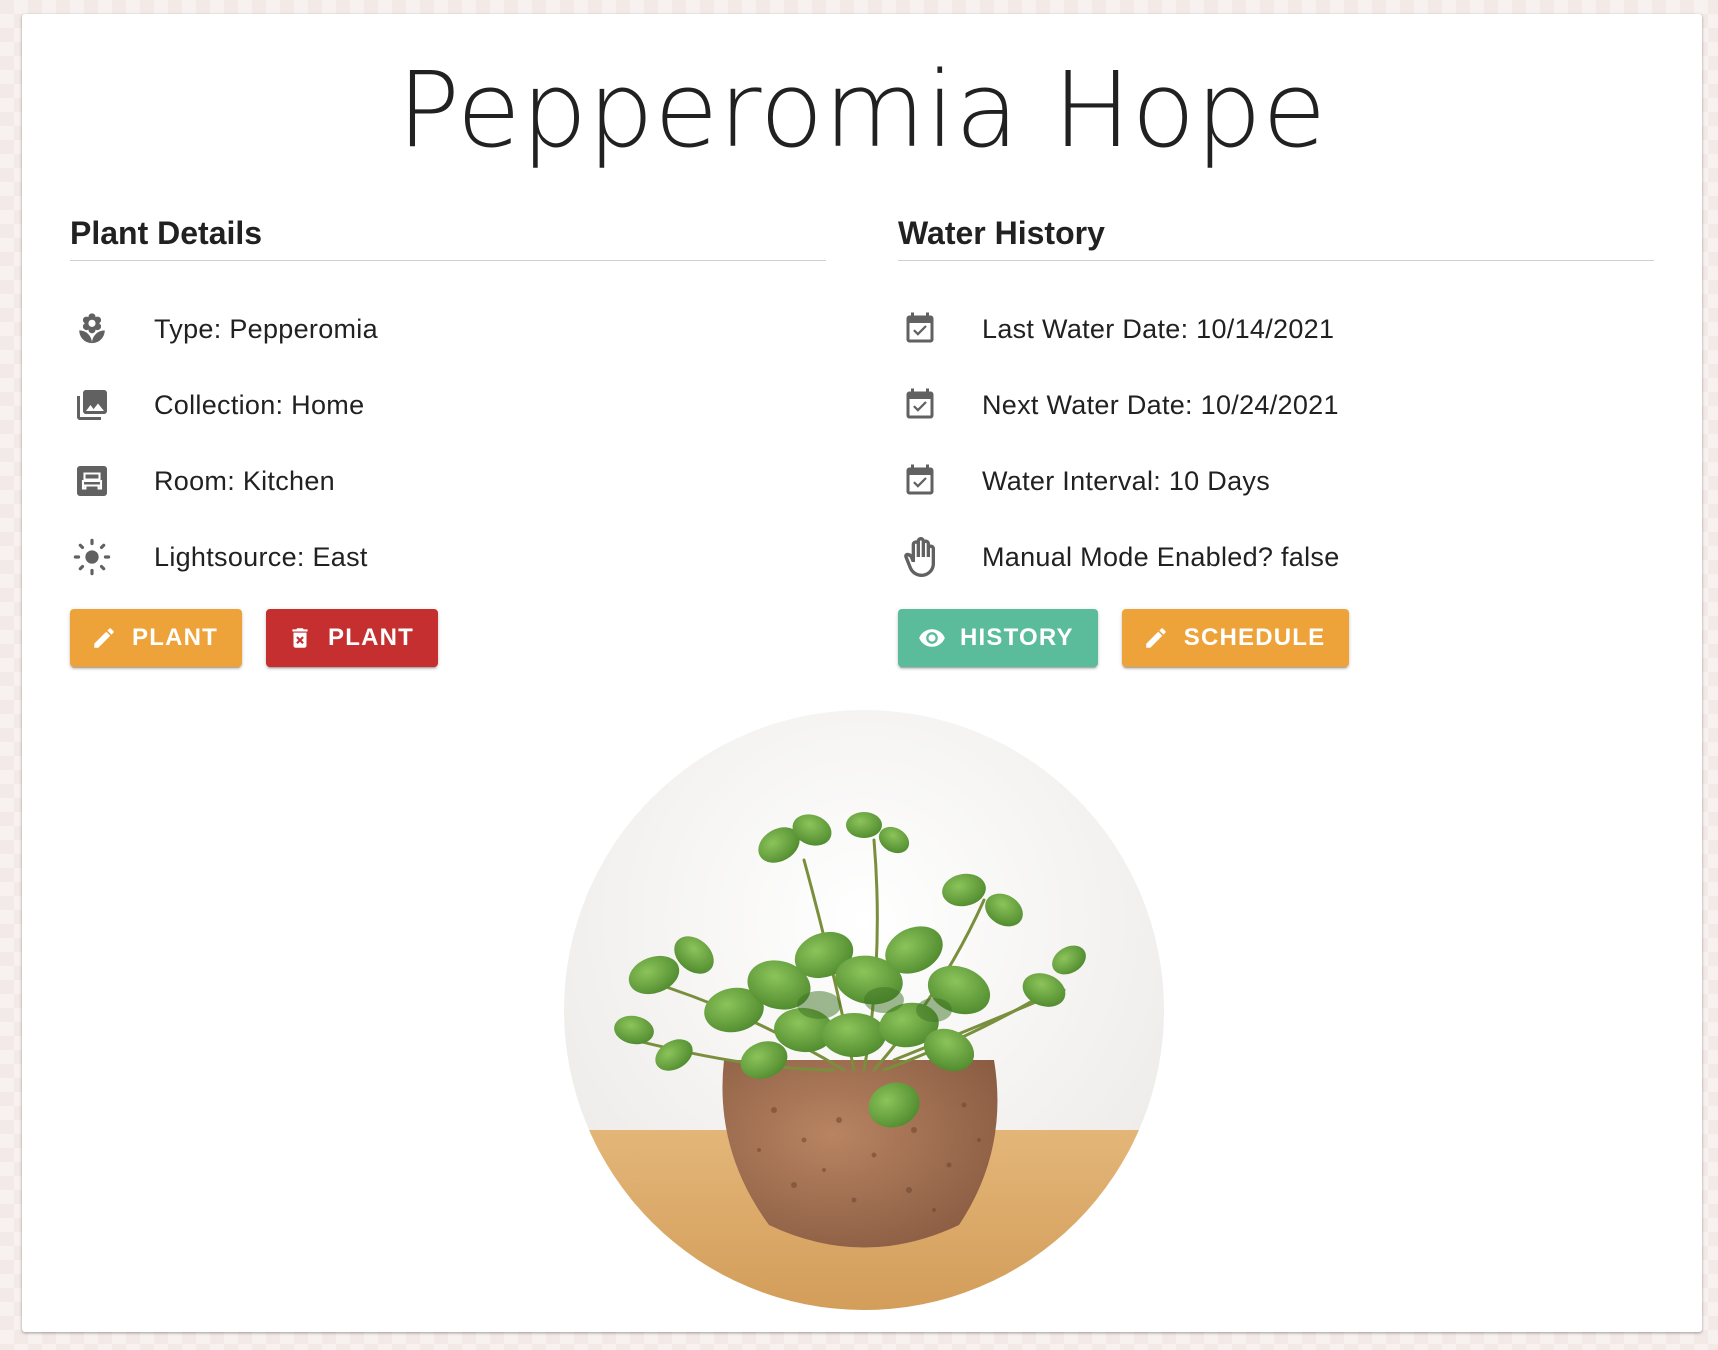  Describe the element at coordinates (448, 405) in the screenshot. I see `detail-row-collection: Collection: Home` at that location.